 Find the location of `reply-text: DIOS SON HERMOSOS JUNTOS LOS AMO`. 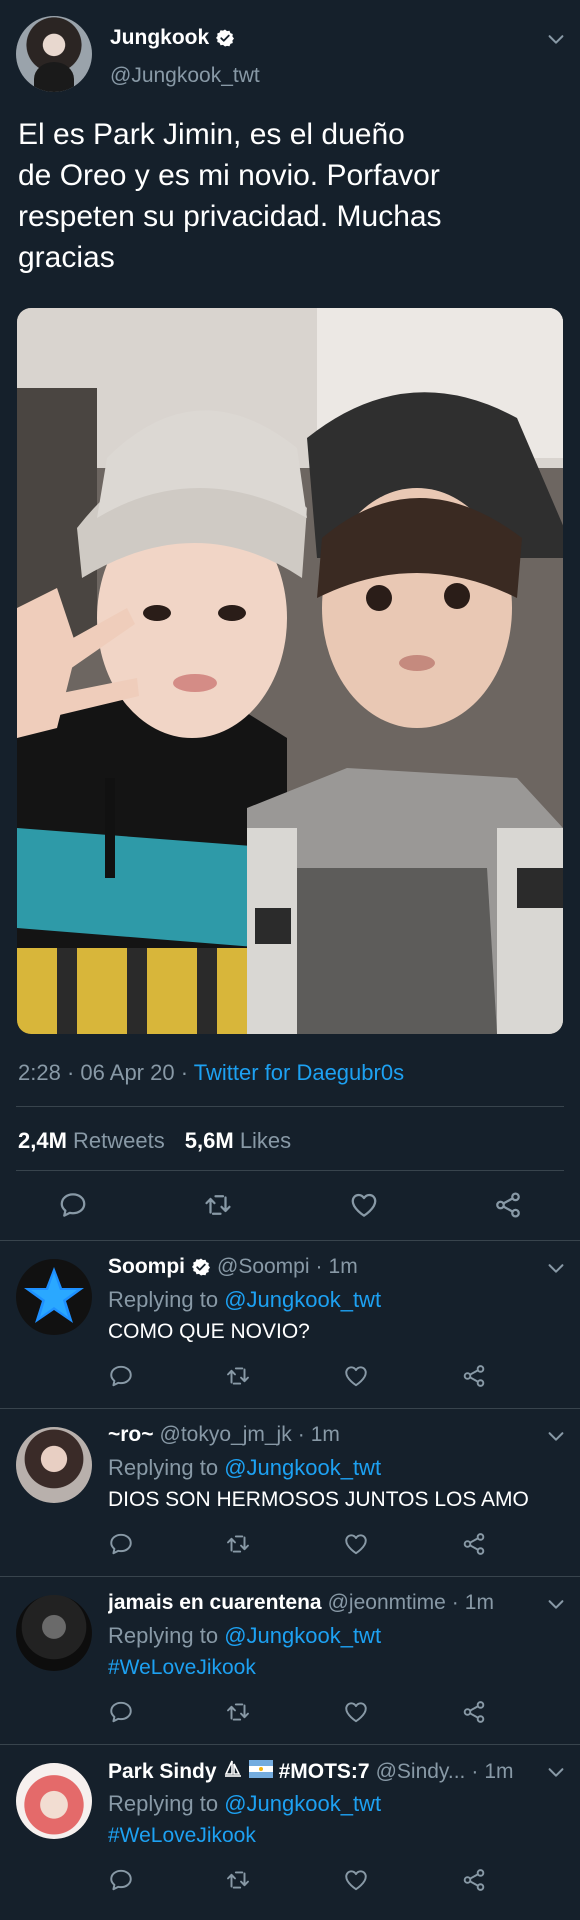

reply-text: DIOS SON HERMOSOS JUNTOS LOS AMO is located at coordinates (318, 1499).